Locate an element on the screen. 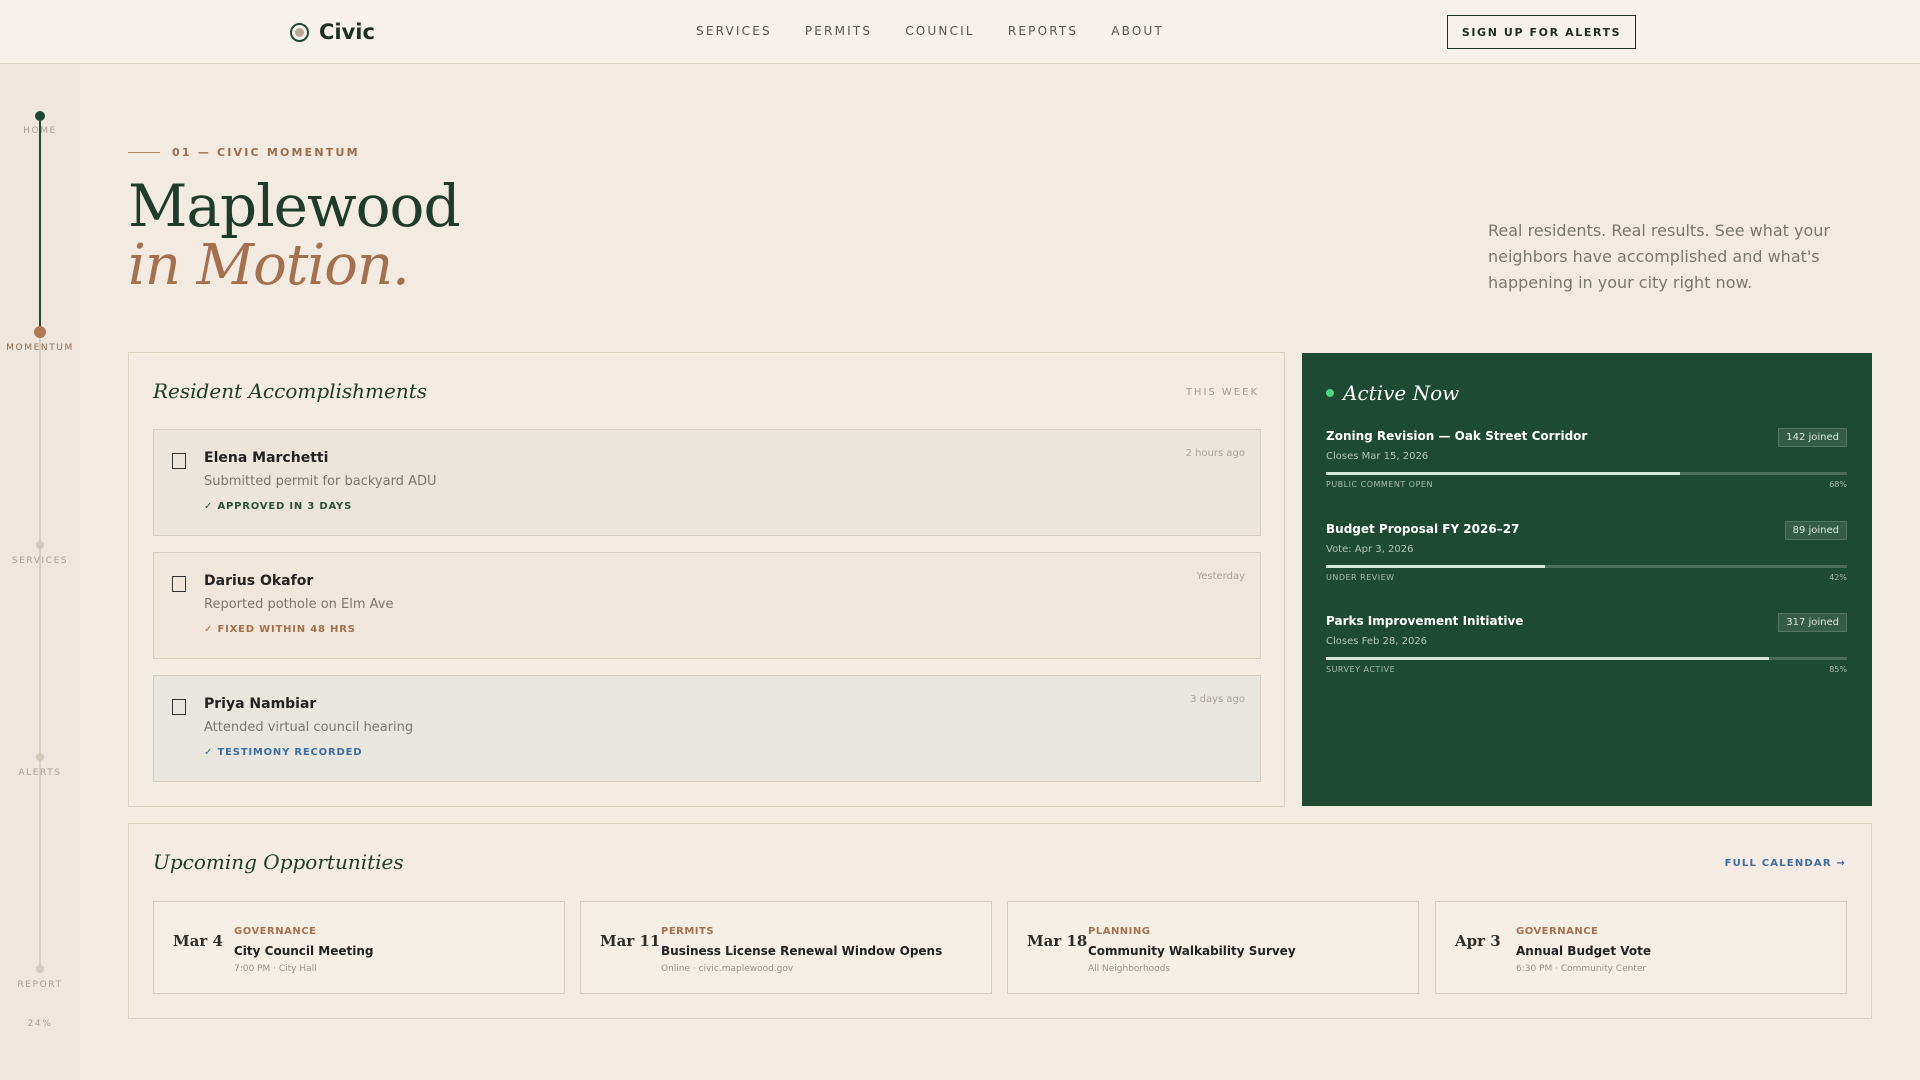 The image size is (1920, 1080). event-category: PLANNING is located at coordinates (1119, 931).